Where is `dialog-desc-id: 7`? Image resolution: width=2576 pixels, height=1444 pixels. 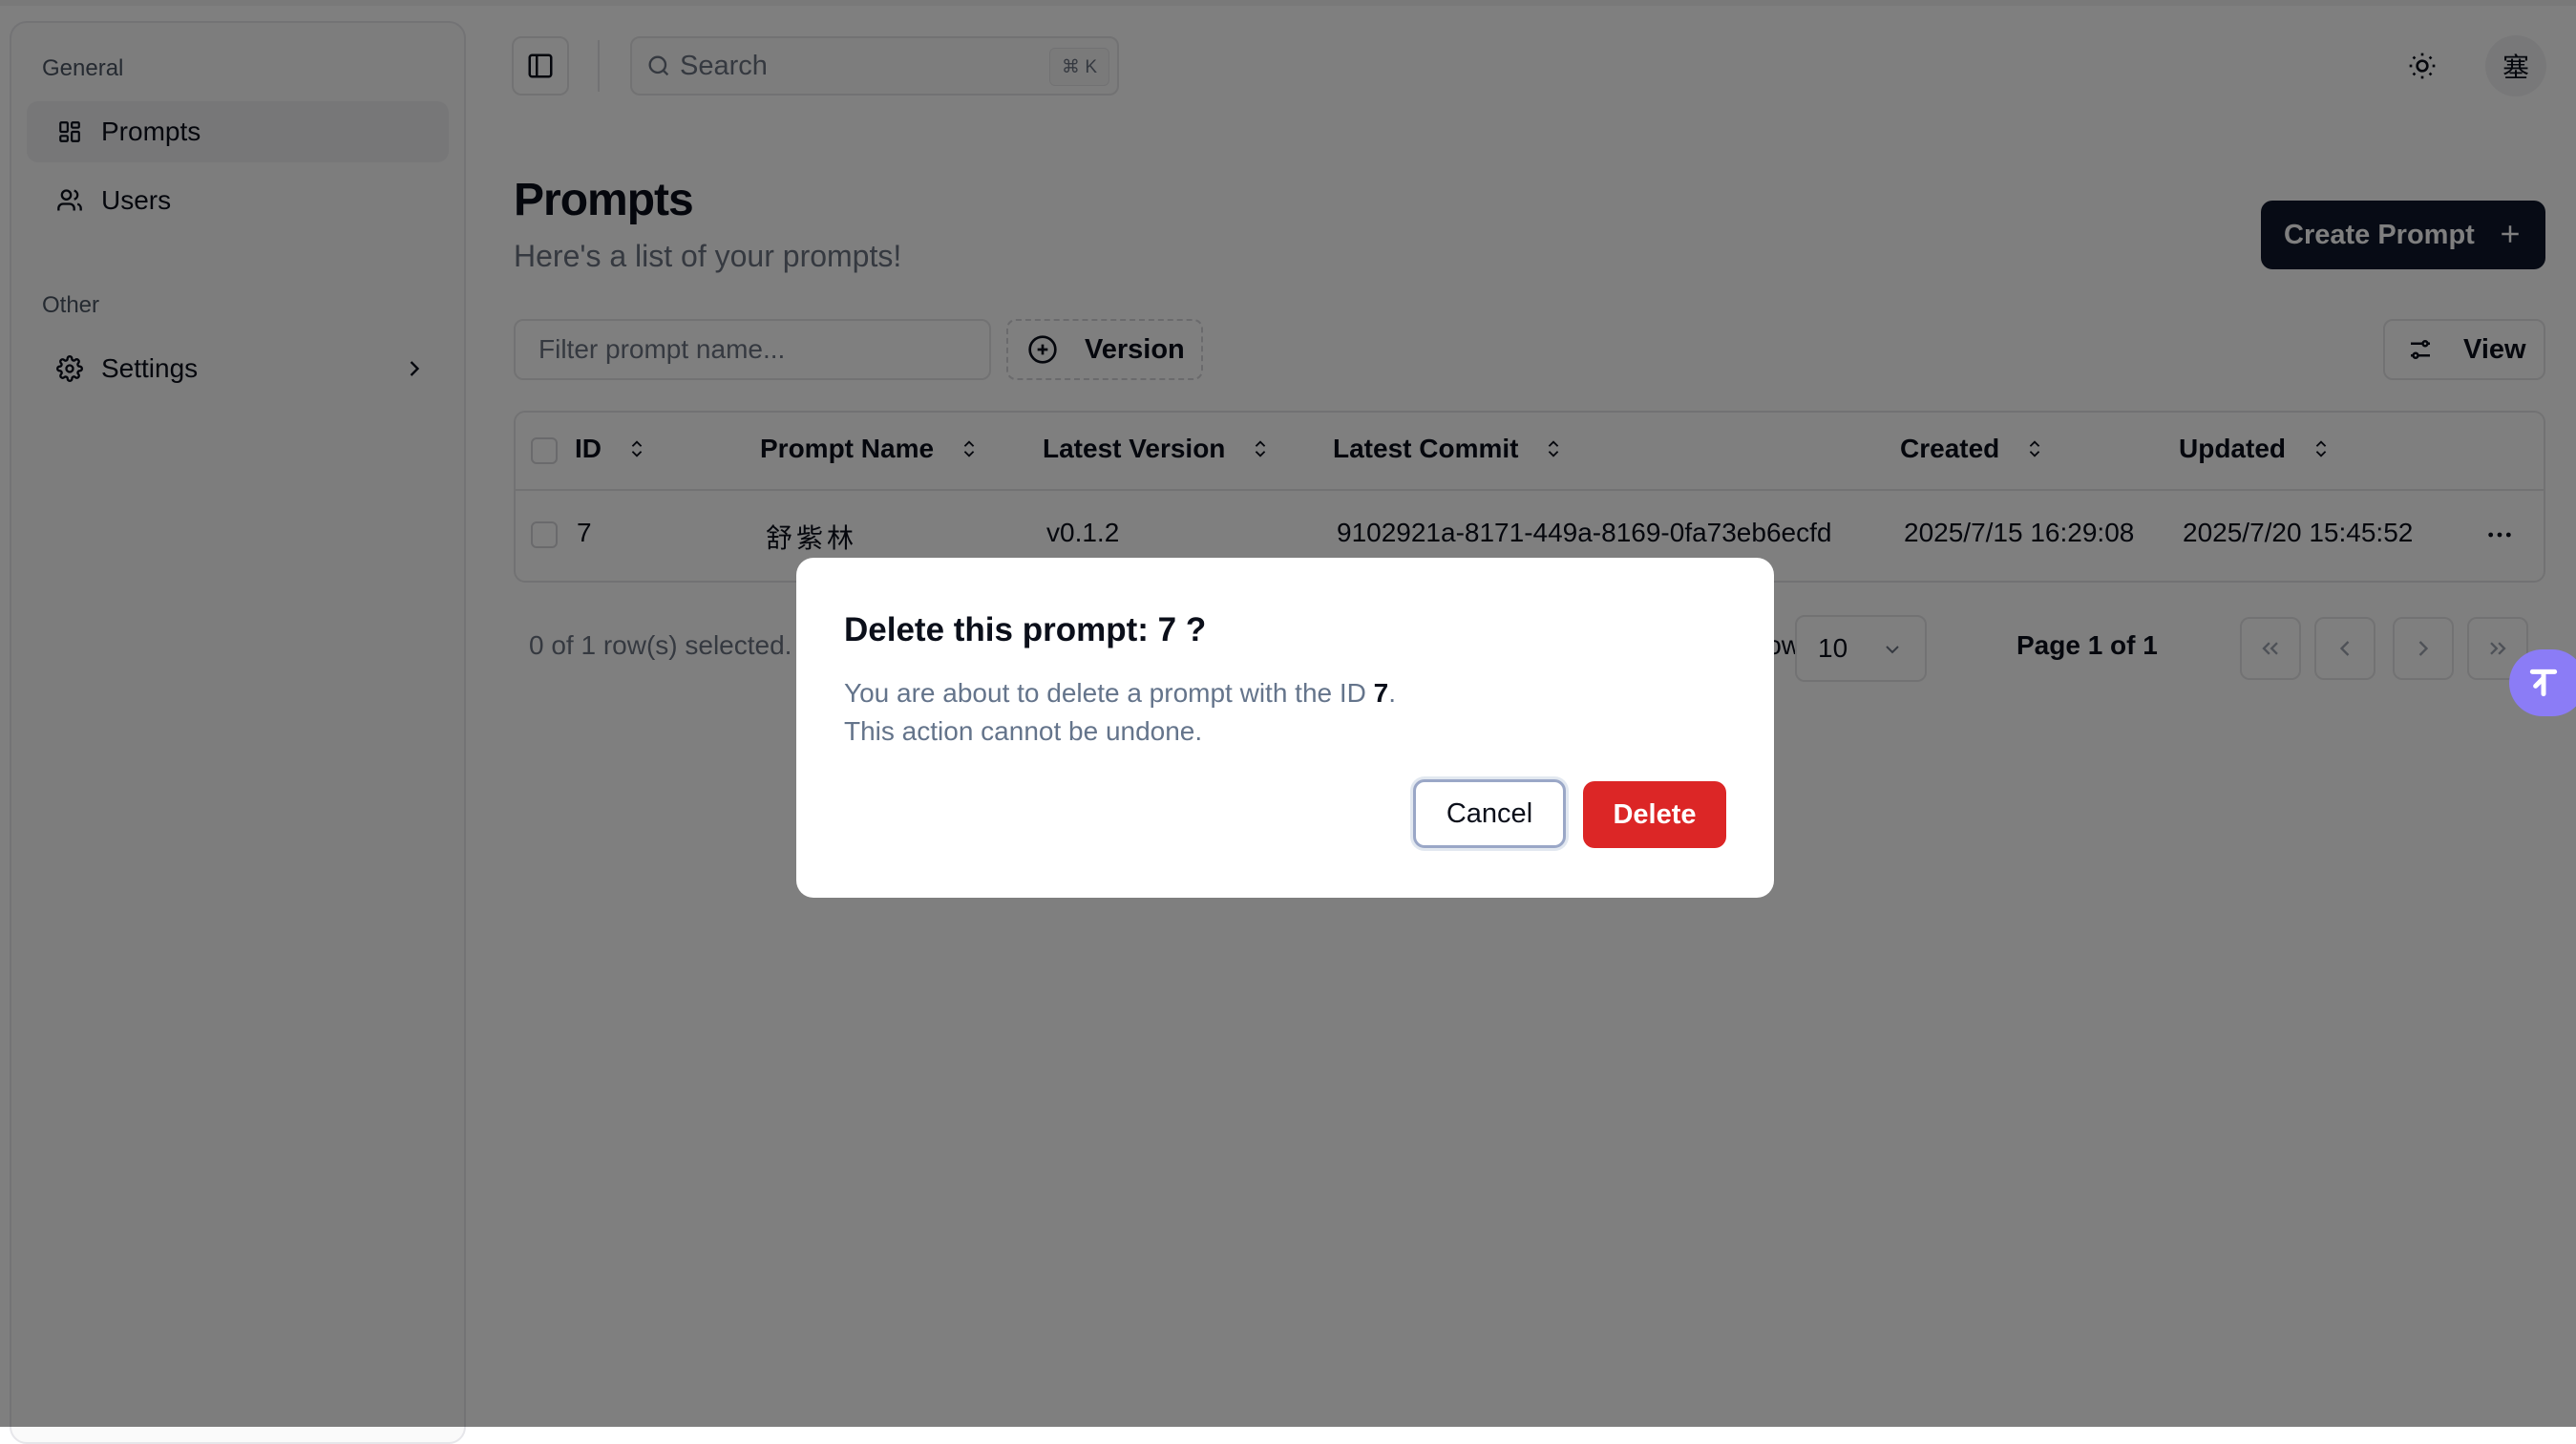
dialog-desc-id: 7 is located at coordinates (1381, 693).